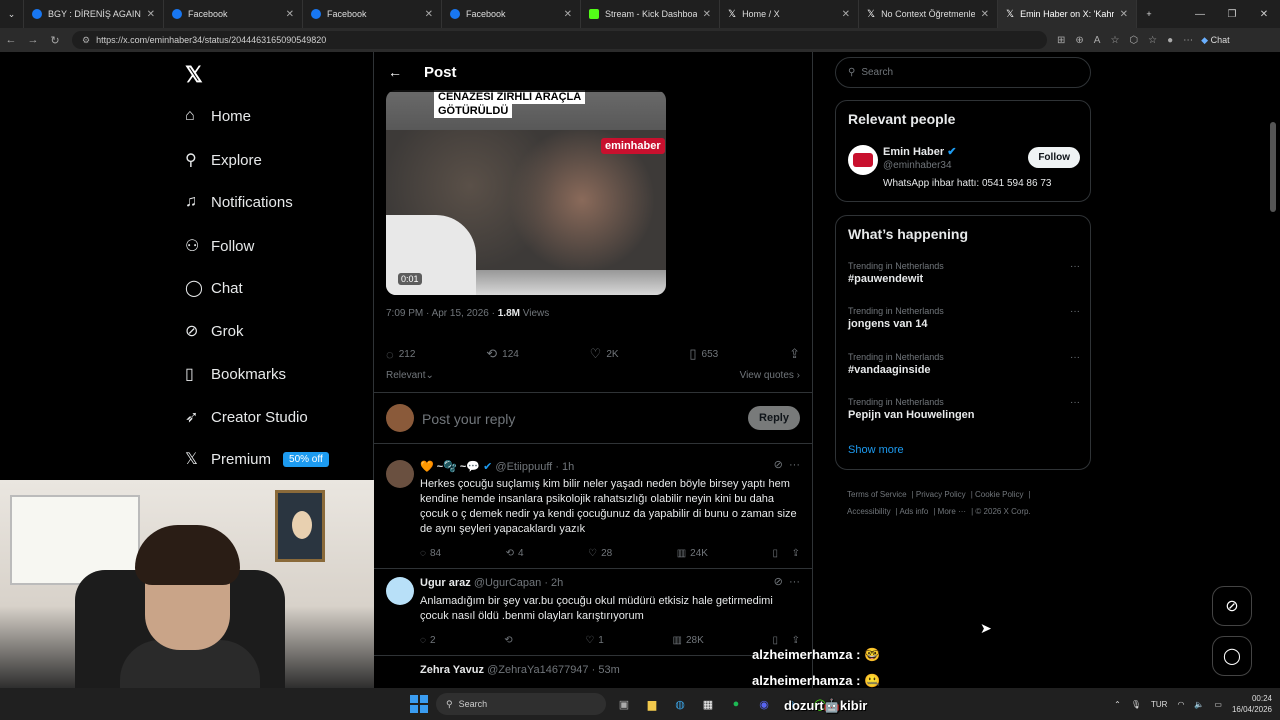  What do you see at coordinates (919, 151) in the screenshot?
I see `person-name-row: Emin Haber ✔` at bounding box center [919, 151].